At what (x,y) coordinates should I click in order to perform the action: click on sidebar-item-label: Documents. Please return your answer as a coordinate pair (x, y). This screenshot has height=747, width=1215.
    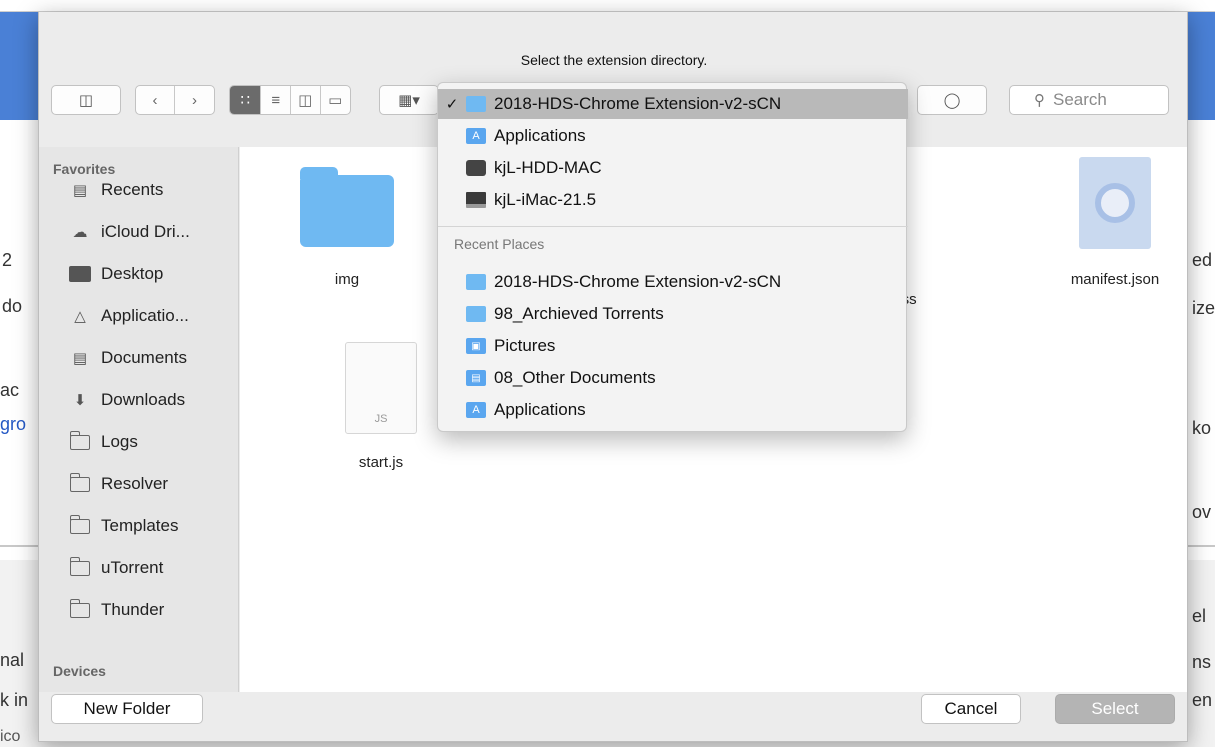
    Looking at the image, I should click on (144, 357).